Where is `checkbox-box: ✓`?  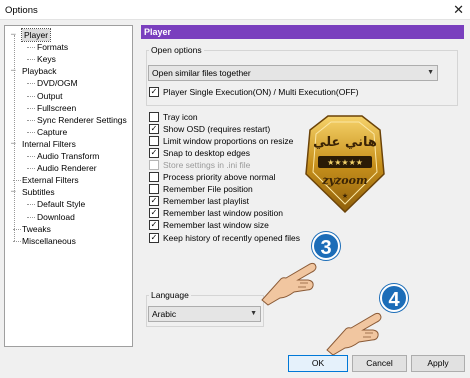 checkbox-box: ✓ is located at coordinates (154, 92).